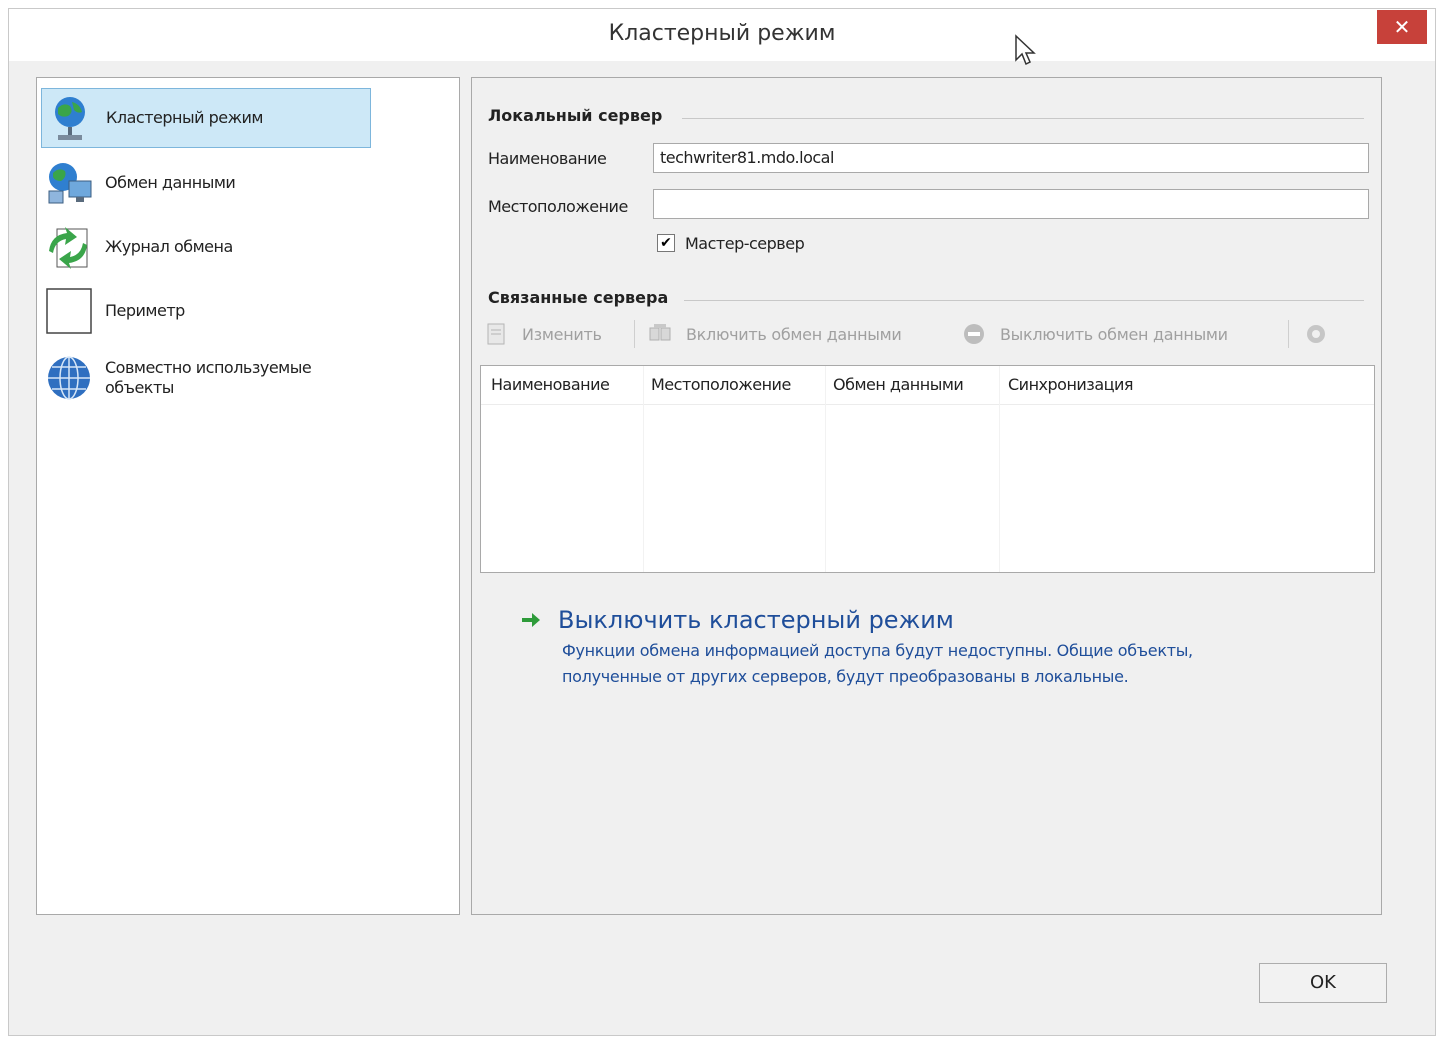  What do you see at coordinates (666, 243) in the screenshot?
I see `master-server-checkbox: ✔` at bounding box center [666, 243].